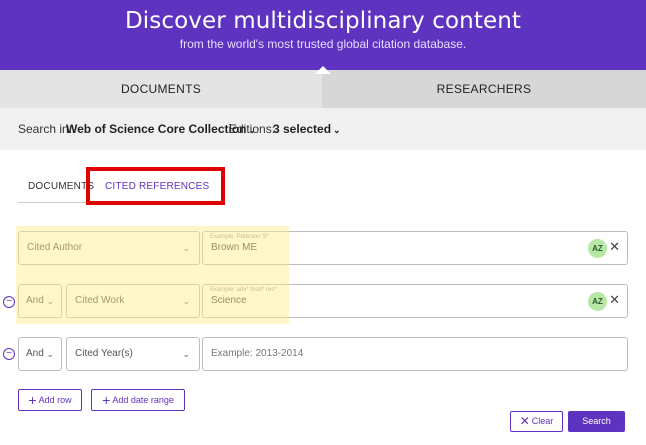 This screenshot has width=646, height=445. I want to click on clear-label: Clear, so click(542, 421).